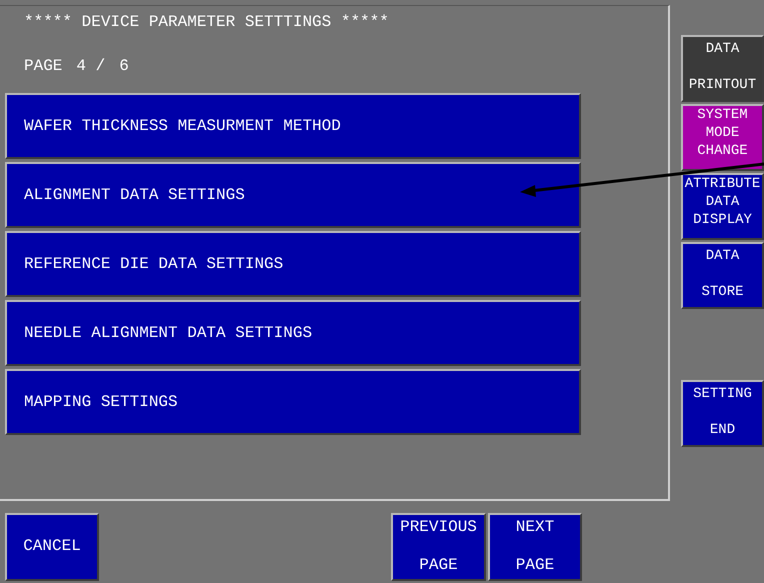 The image size is (764, 583). I want to click on page-label: PAGE, so click(43, 66).